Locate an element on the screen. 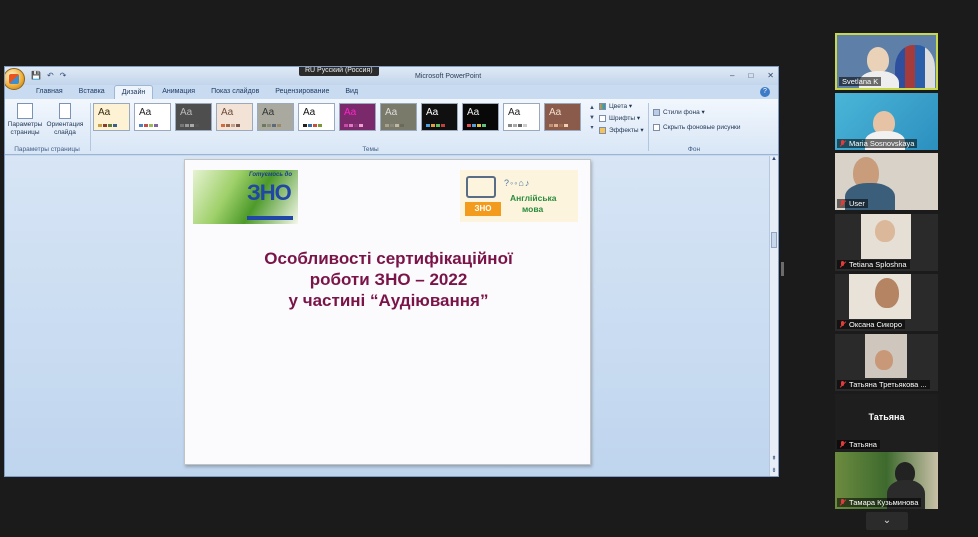 The image size is (978, 537). prev-slide-icon: ⇞ is located at coordinates (774, 458).